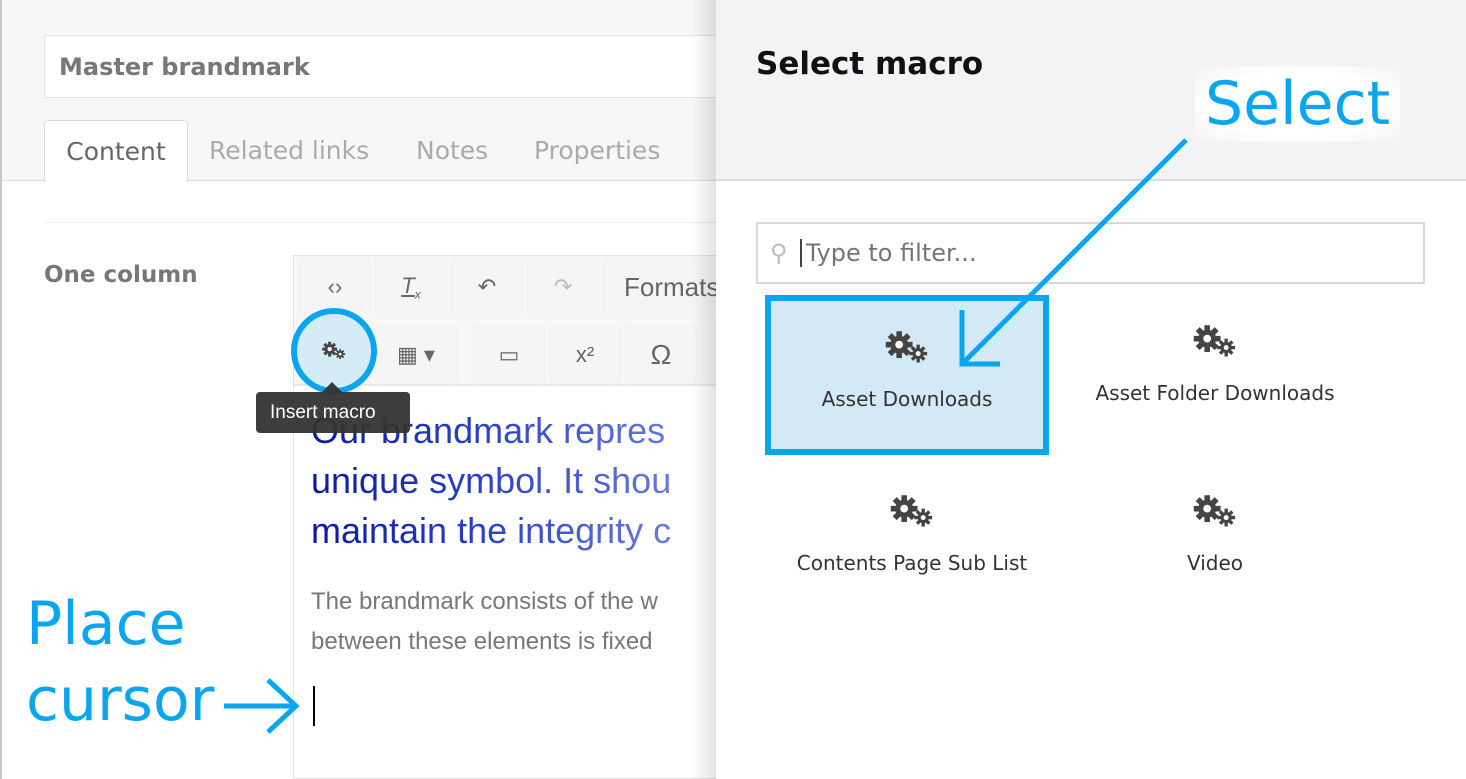 This screenshot has height=779, width=1466. What do you see at coordinates (262, 706) in the screenshot?
I see `arrow-to-cursor` at bounding box center [262, 706].